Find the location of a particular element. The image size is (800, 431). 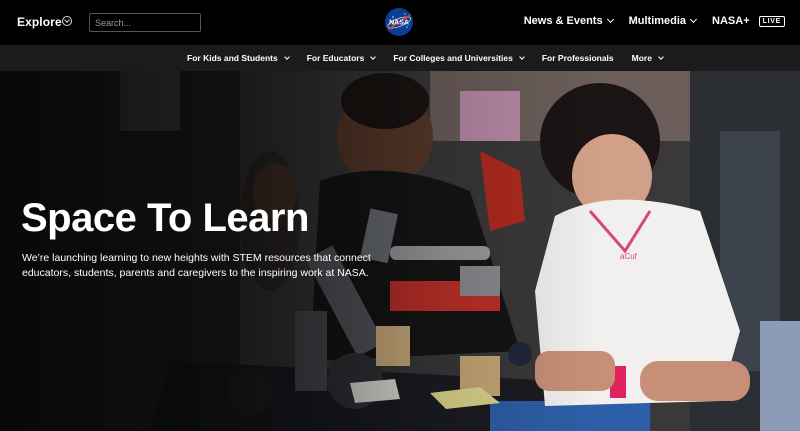

nasa-logo: NASA is located at coordinates (399, 22).